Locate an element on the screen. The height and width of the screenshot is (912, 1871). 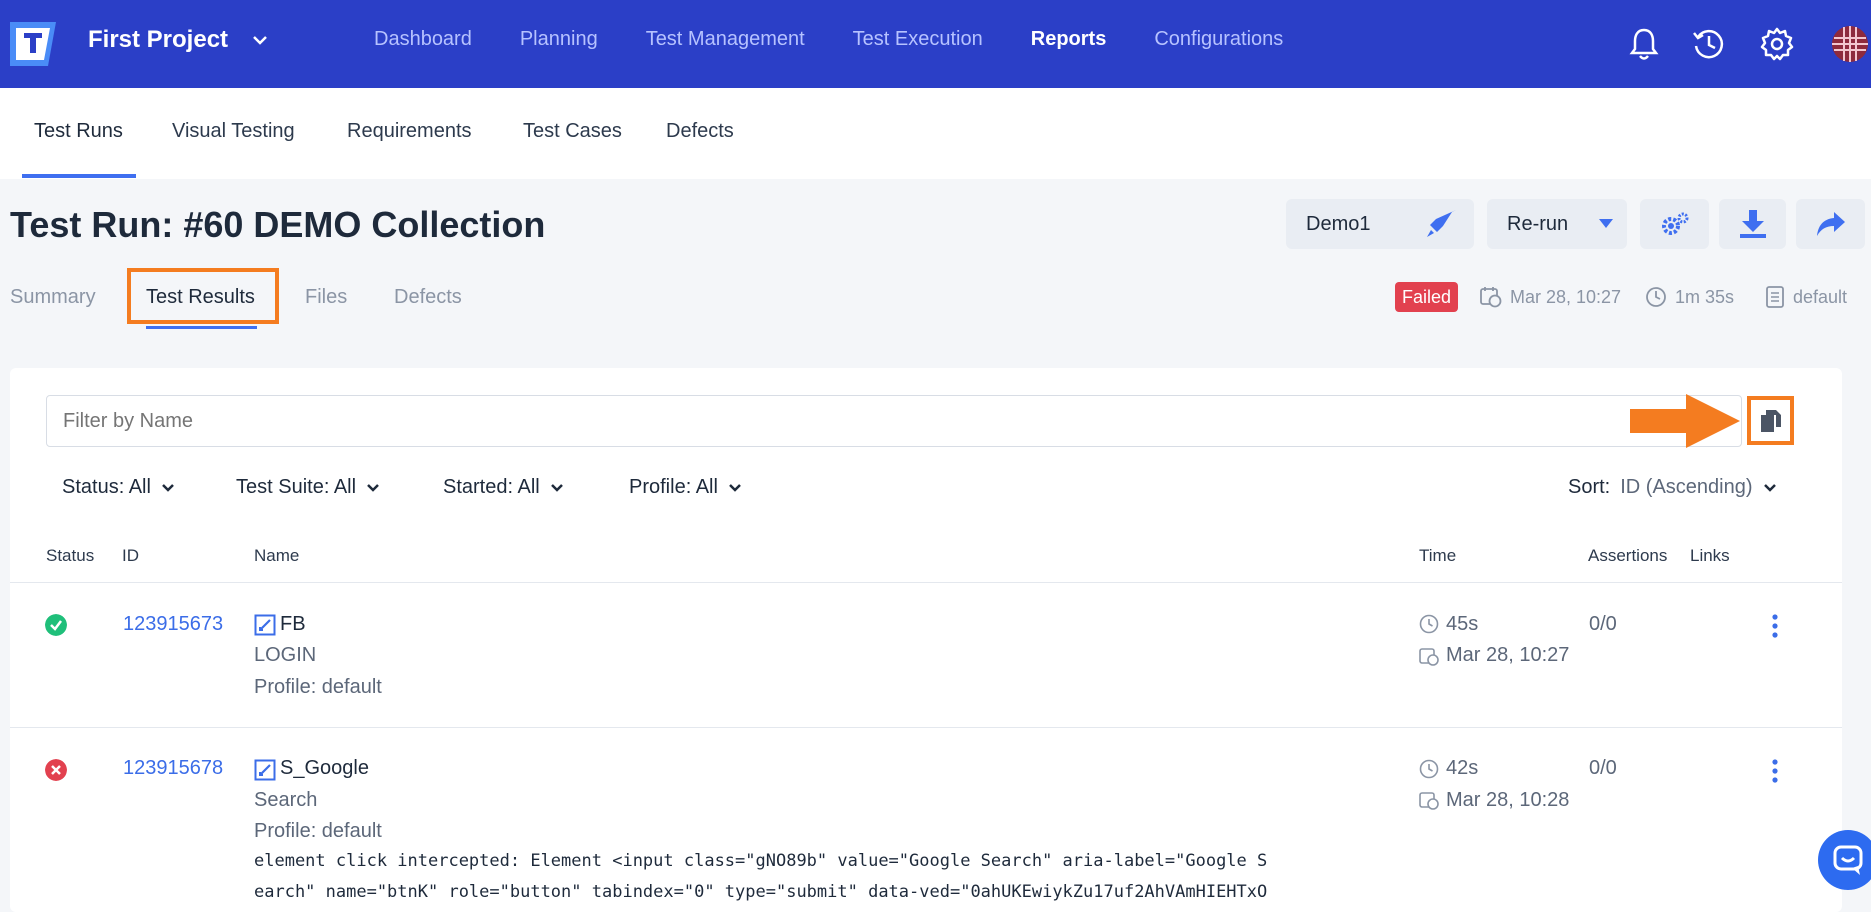
copy-button is located at coordinates (1770, 420).